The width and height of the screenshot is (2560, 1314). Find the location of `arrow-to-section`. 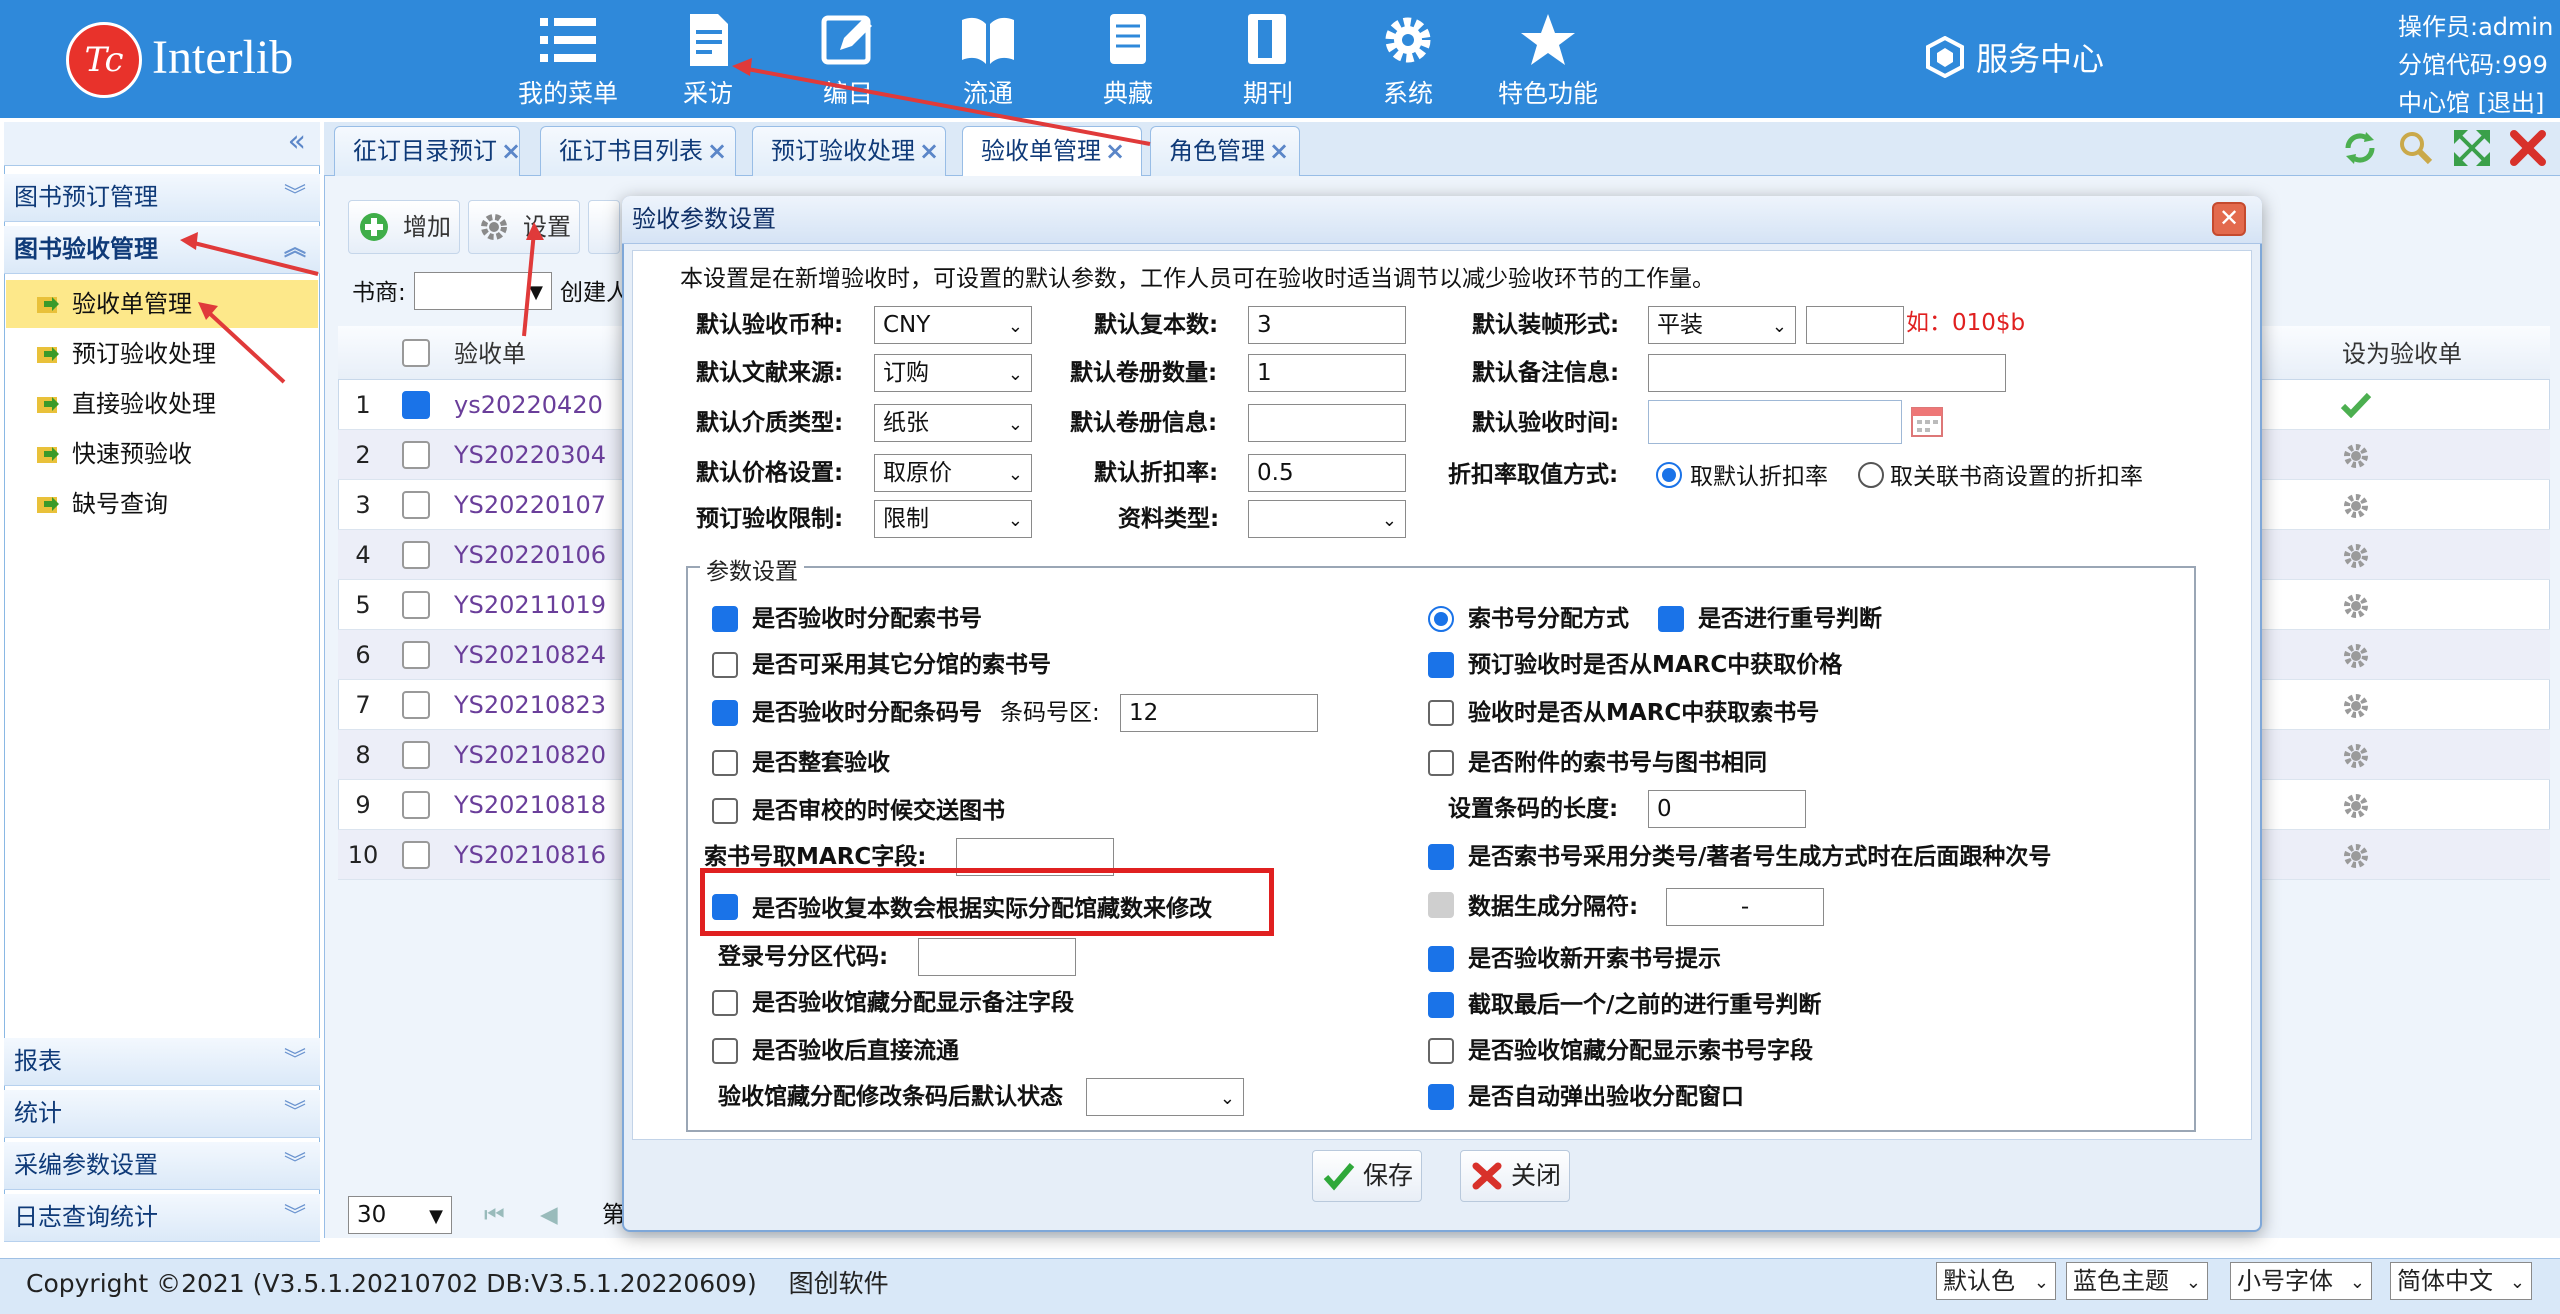

arrow-to-section is located at coordinates (249, 254).